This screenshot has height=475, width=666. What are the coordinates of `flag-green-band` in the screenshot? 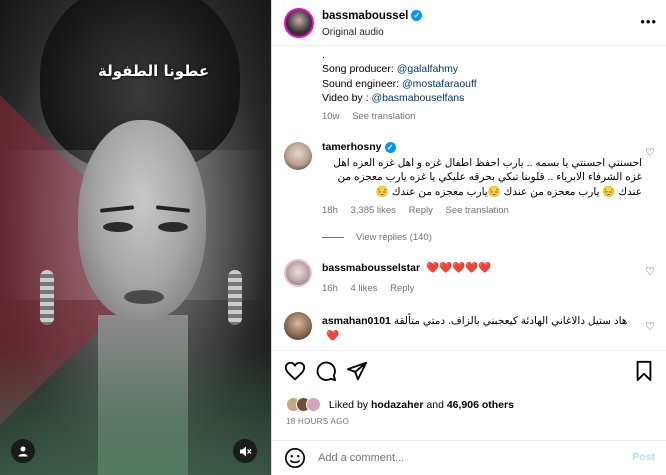 It's located at (135, 410).